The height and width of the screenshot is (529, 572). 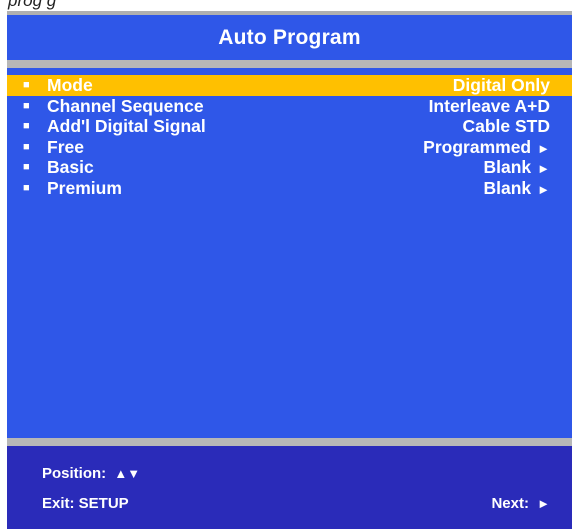 What do you see at coordinates (289, 167) in the screenshot?
I see `menu-item-basic: ■ Basic Blank ►` at bounding box center [289, 167].